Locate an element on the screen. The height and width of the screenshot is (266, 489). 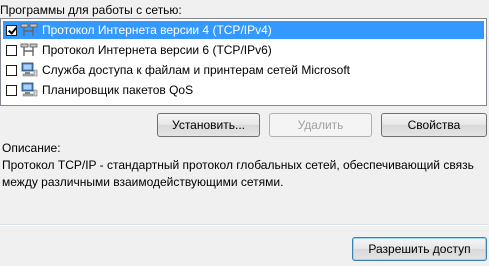
list-item-qos-scheduler: Планировщик пакетов QoS is located at coordinates (243, 90).